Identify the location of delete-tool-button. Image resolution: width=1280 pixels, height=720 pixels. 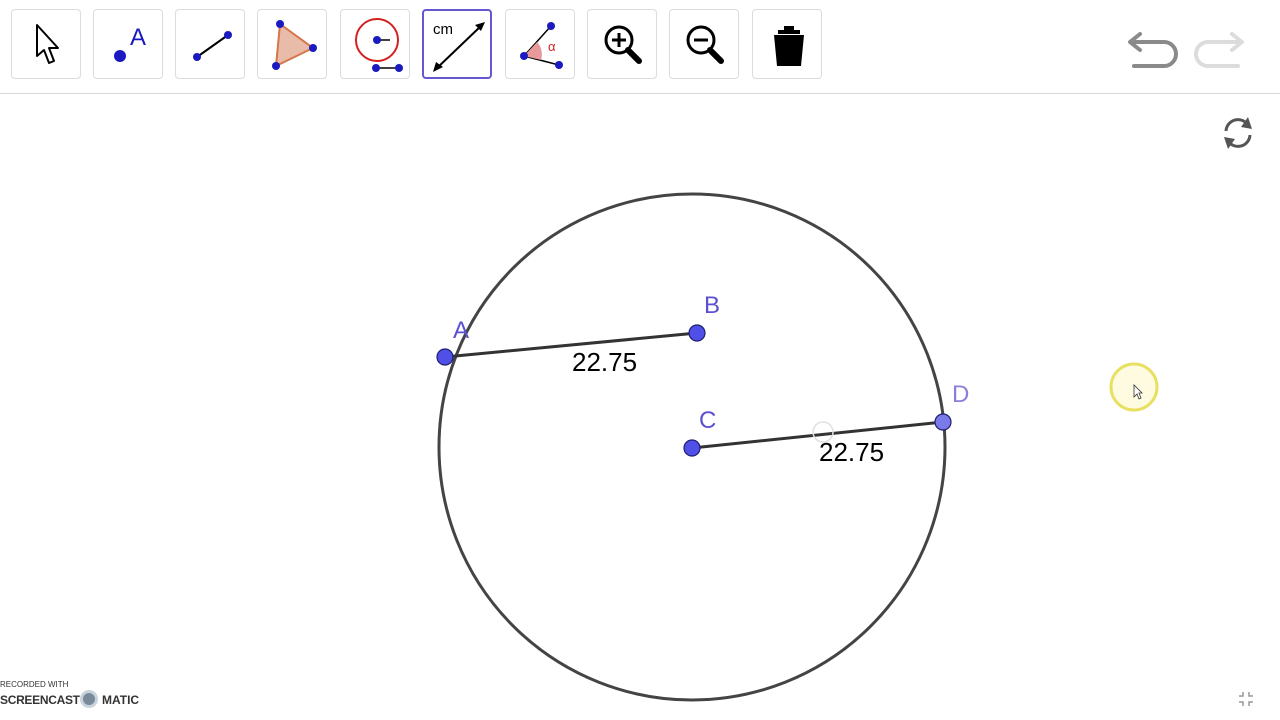
(787, 44).